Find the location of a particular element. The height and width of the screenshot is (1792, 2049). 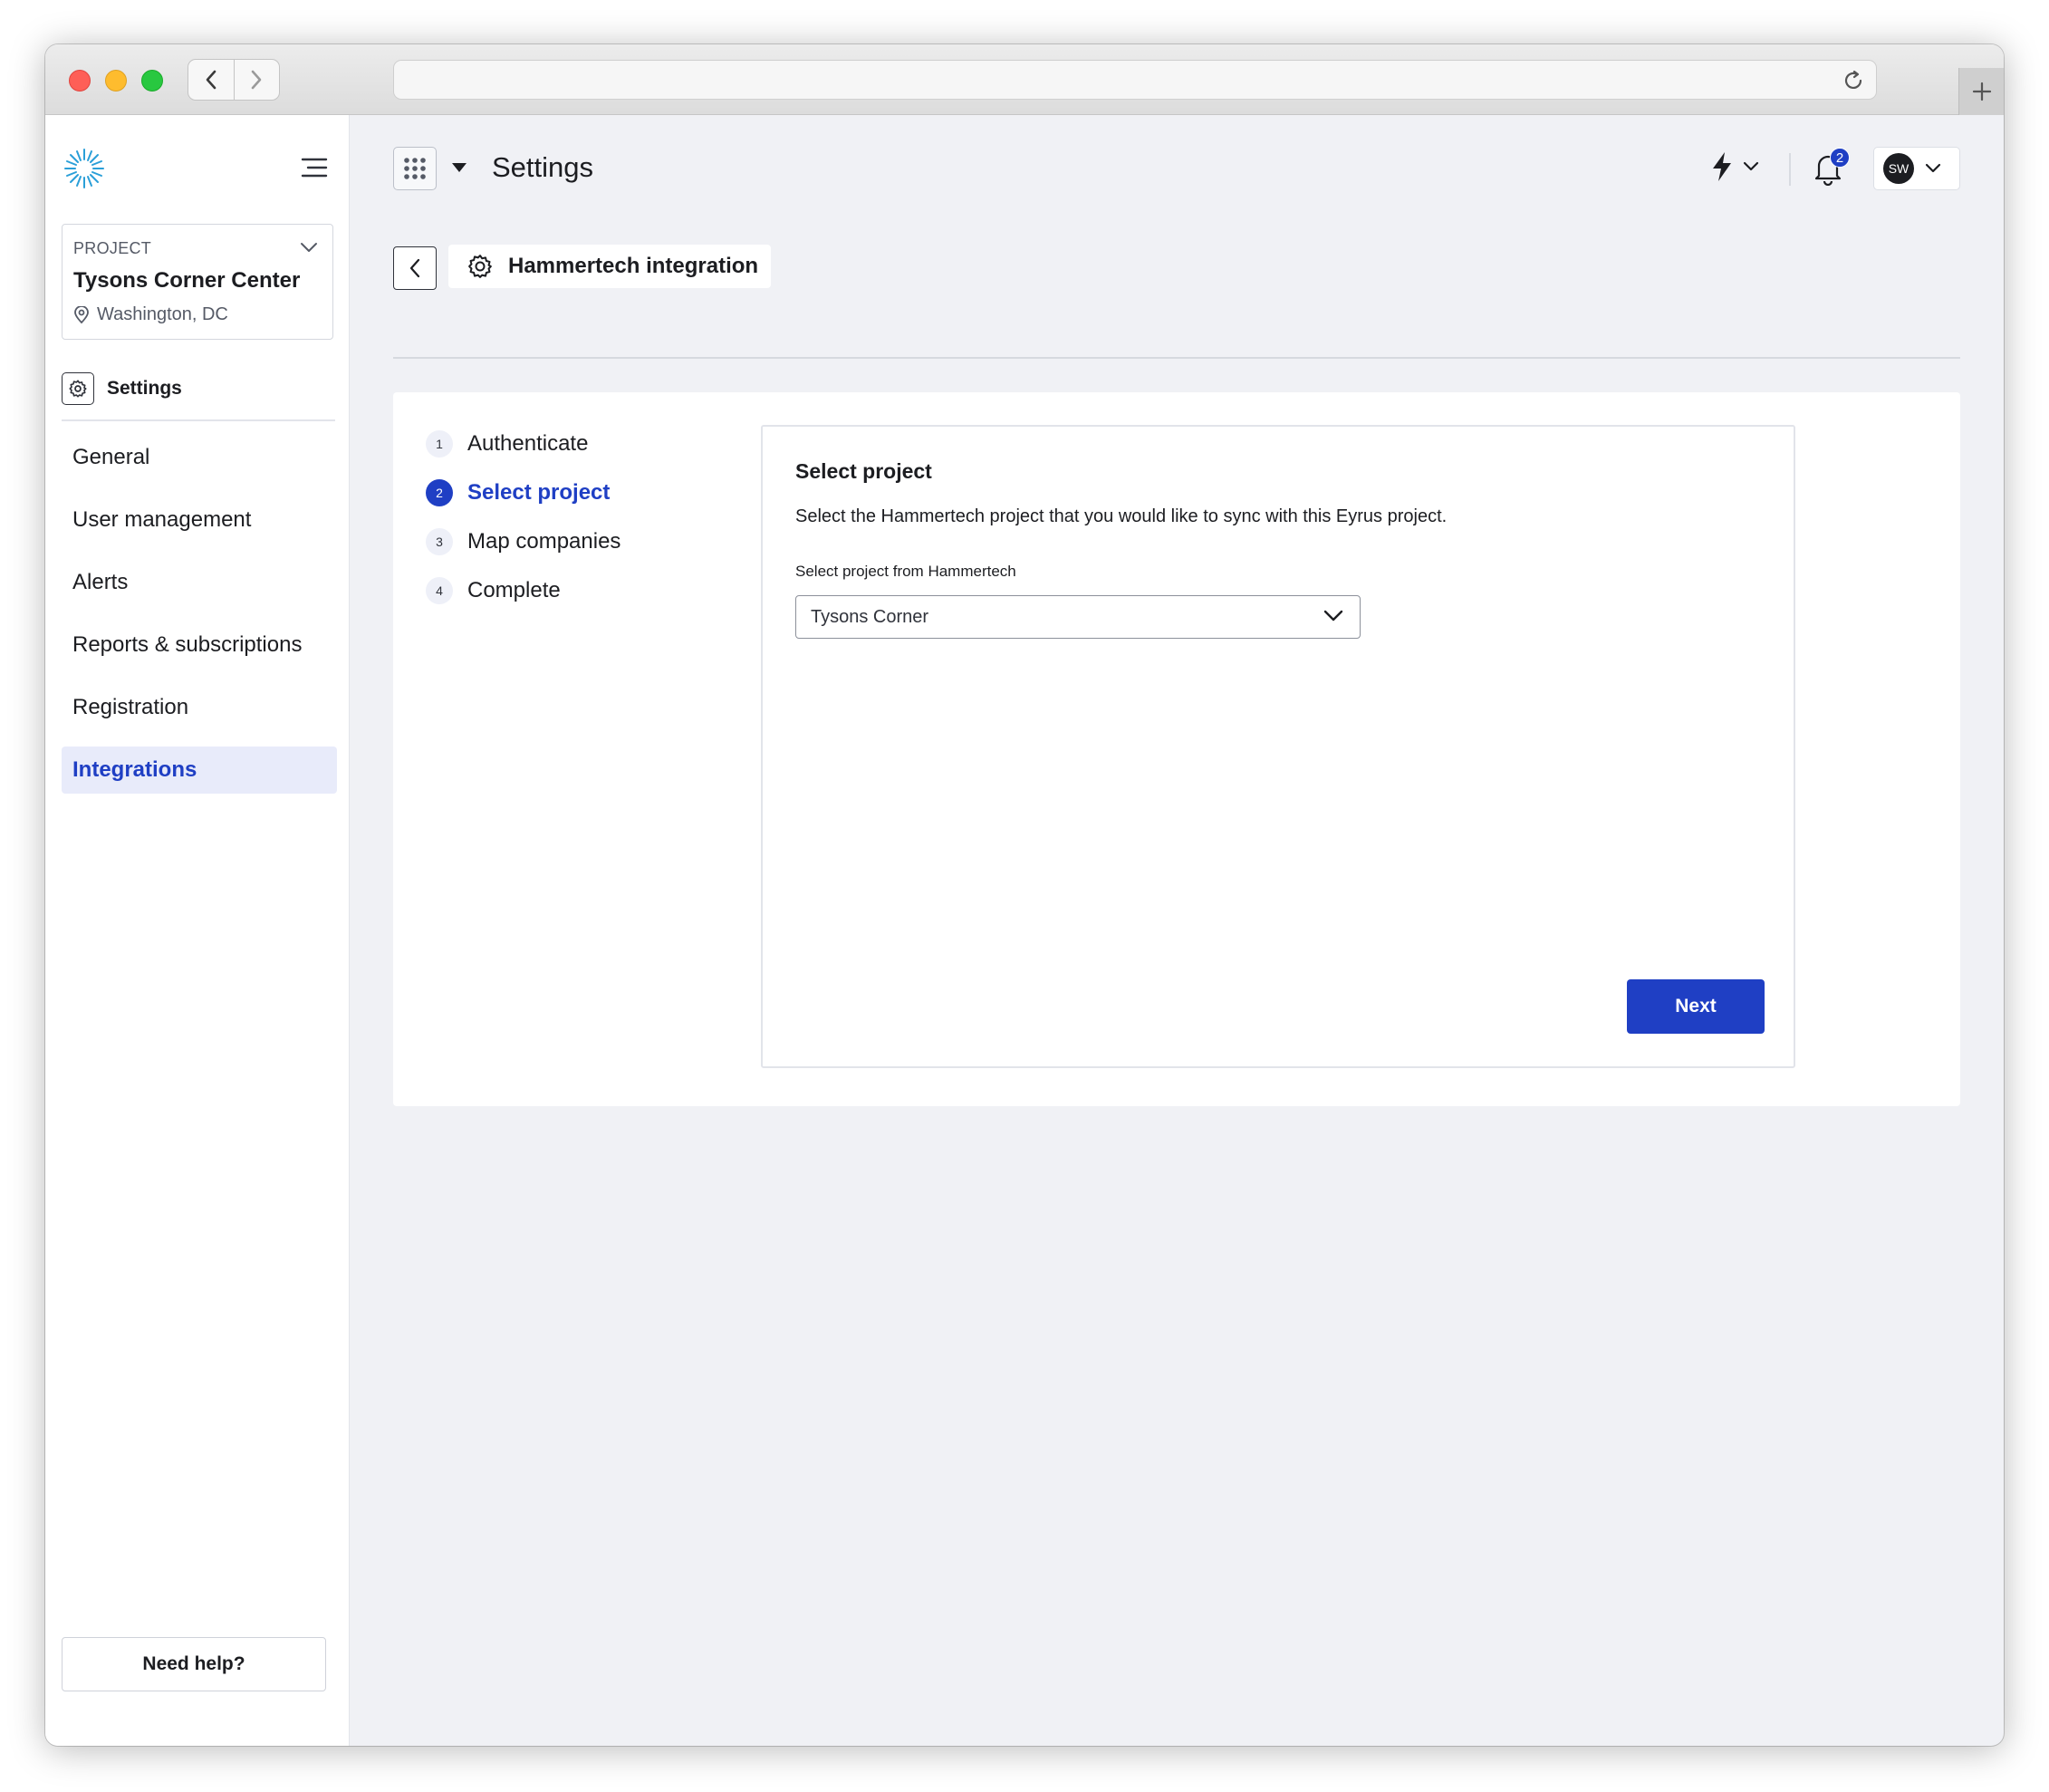

settings-icon-box is located at coordinates (78, 388).